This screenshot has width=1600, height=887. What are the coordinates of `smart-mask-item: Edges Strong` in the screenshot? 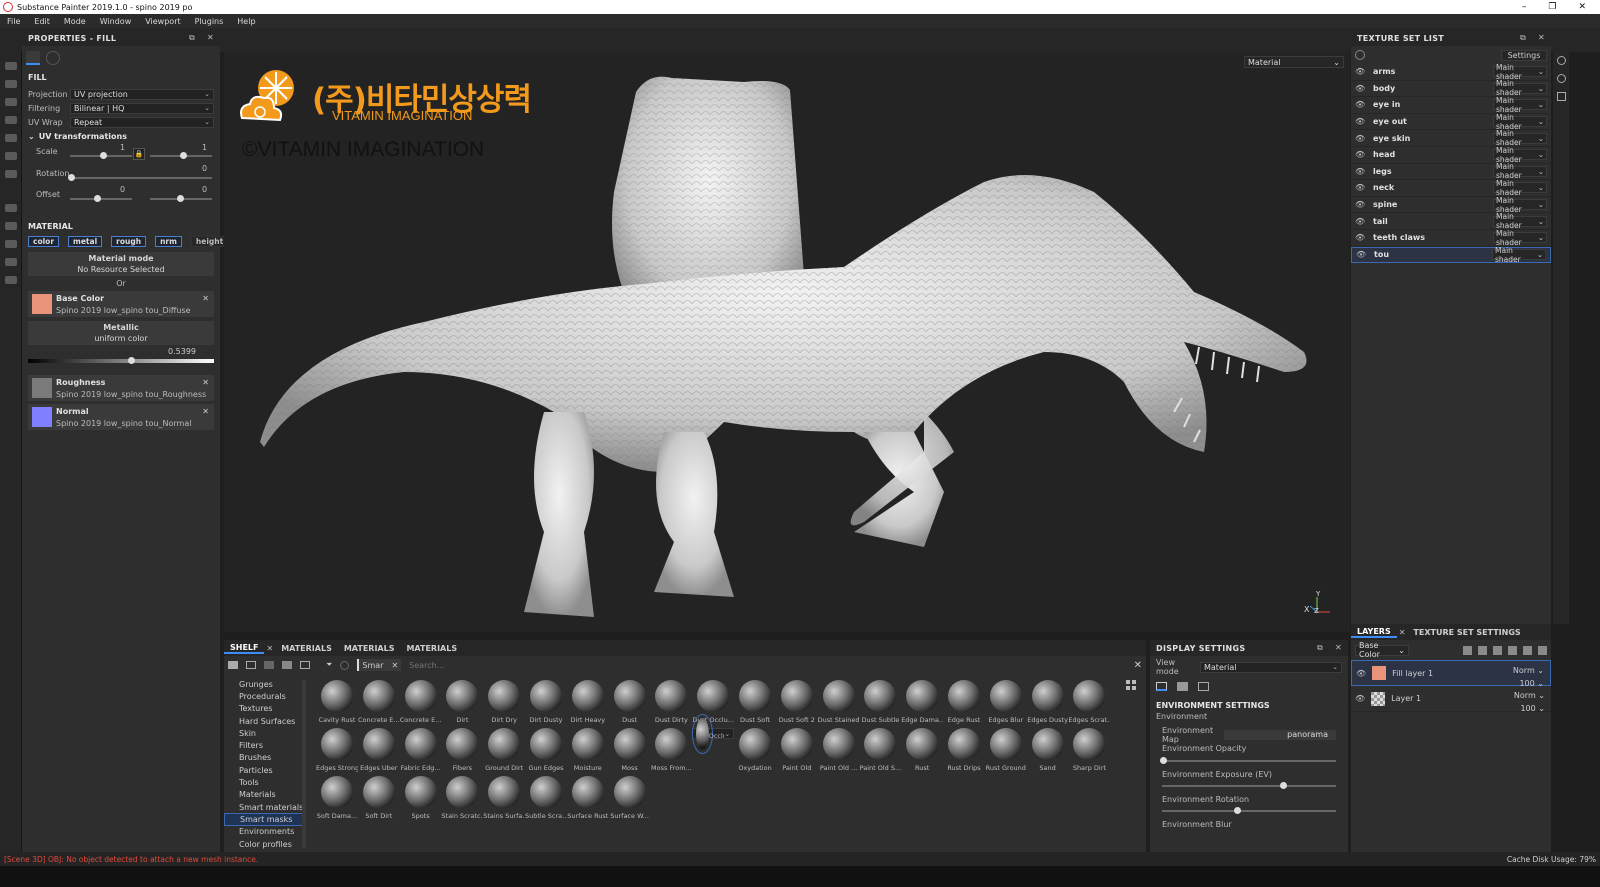 It's located at (337, 750).